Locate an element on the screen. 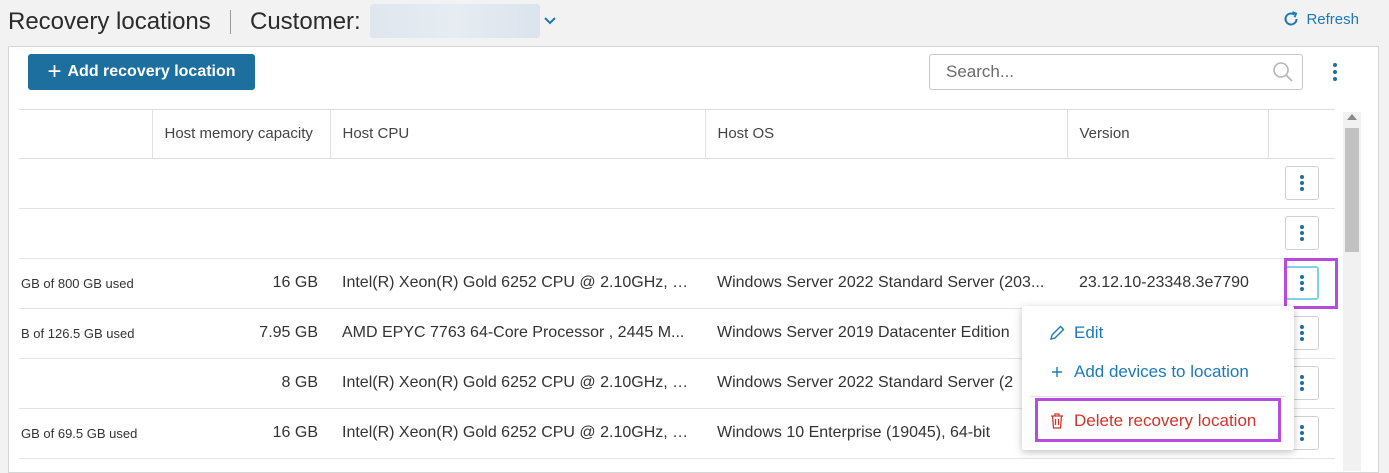  menu-item-add-devices: Add devices to location is located at coordinates (1158, 372).